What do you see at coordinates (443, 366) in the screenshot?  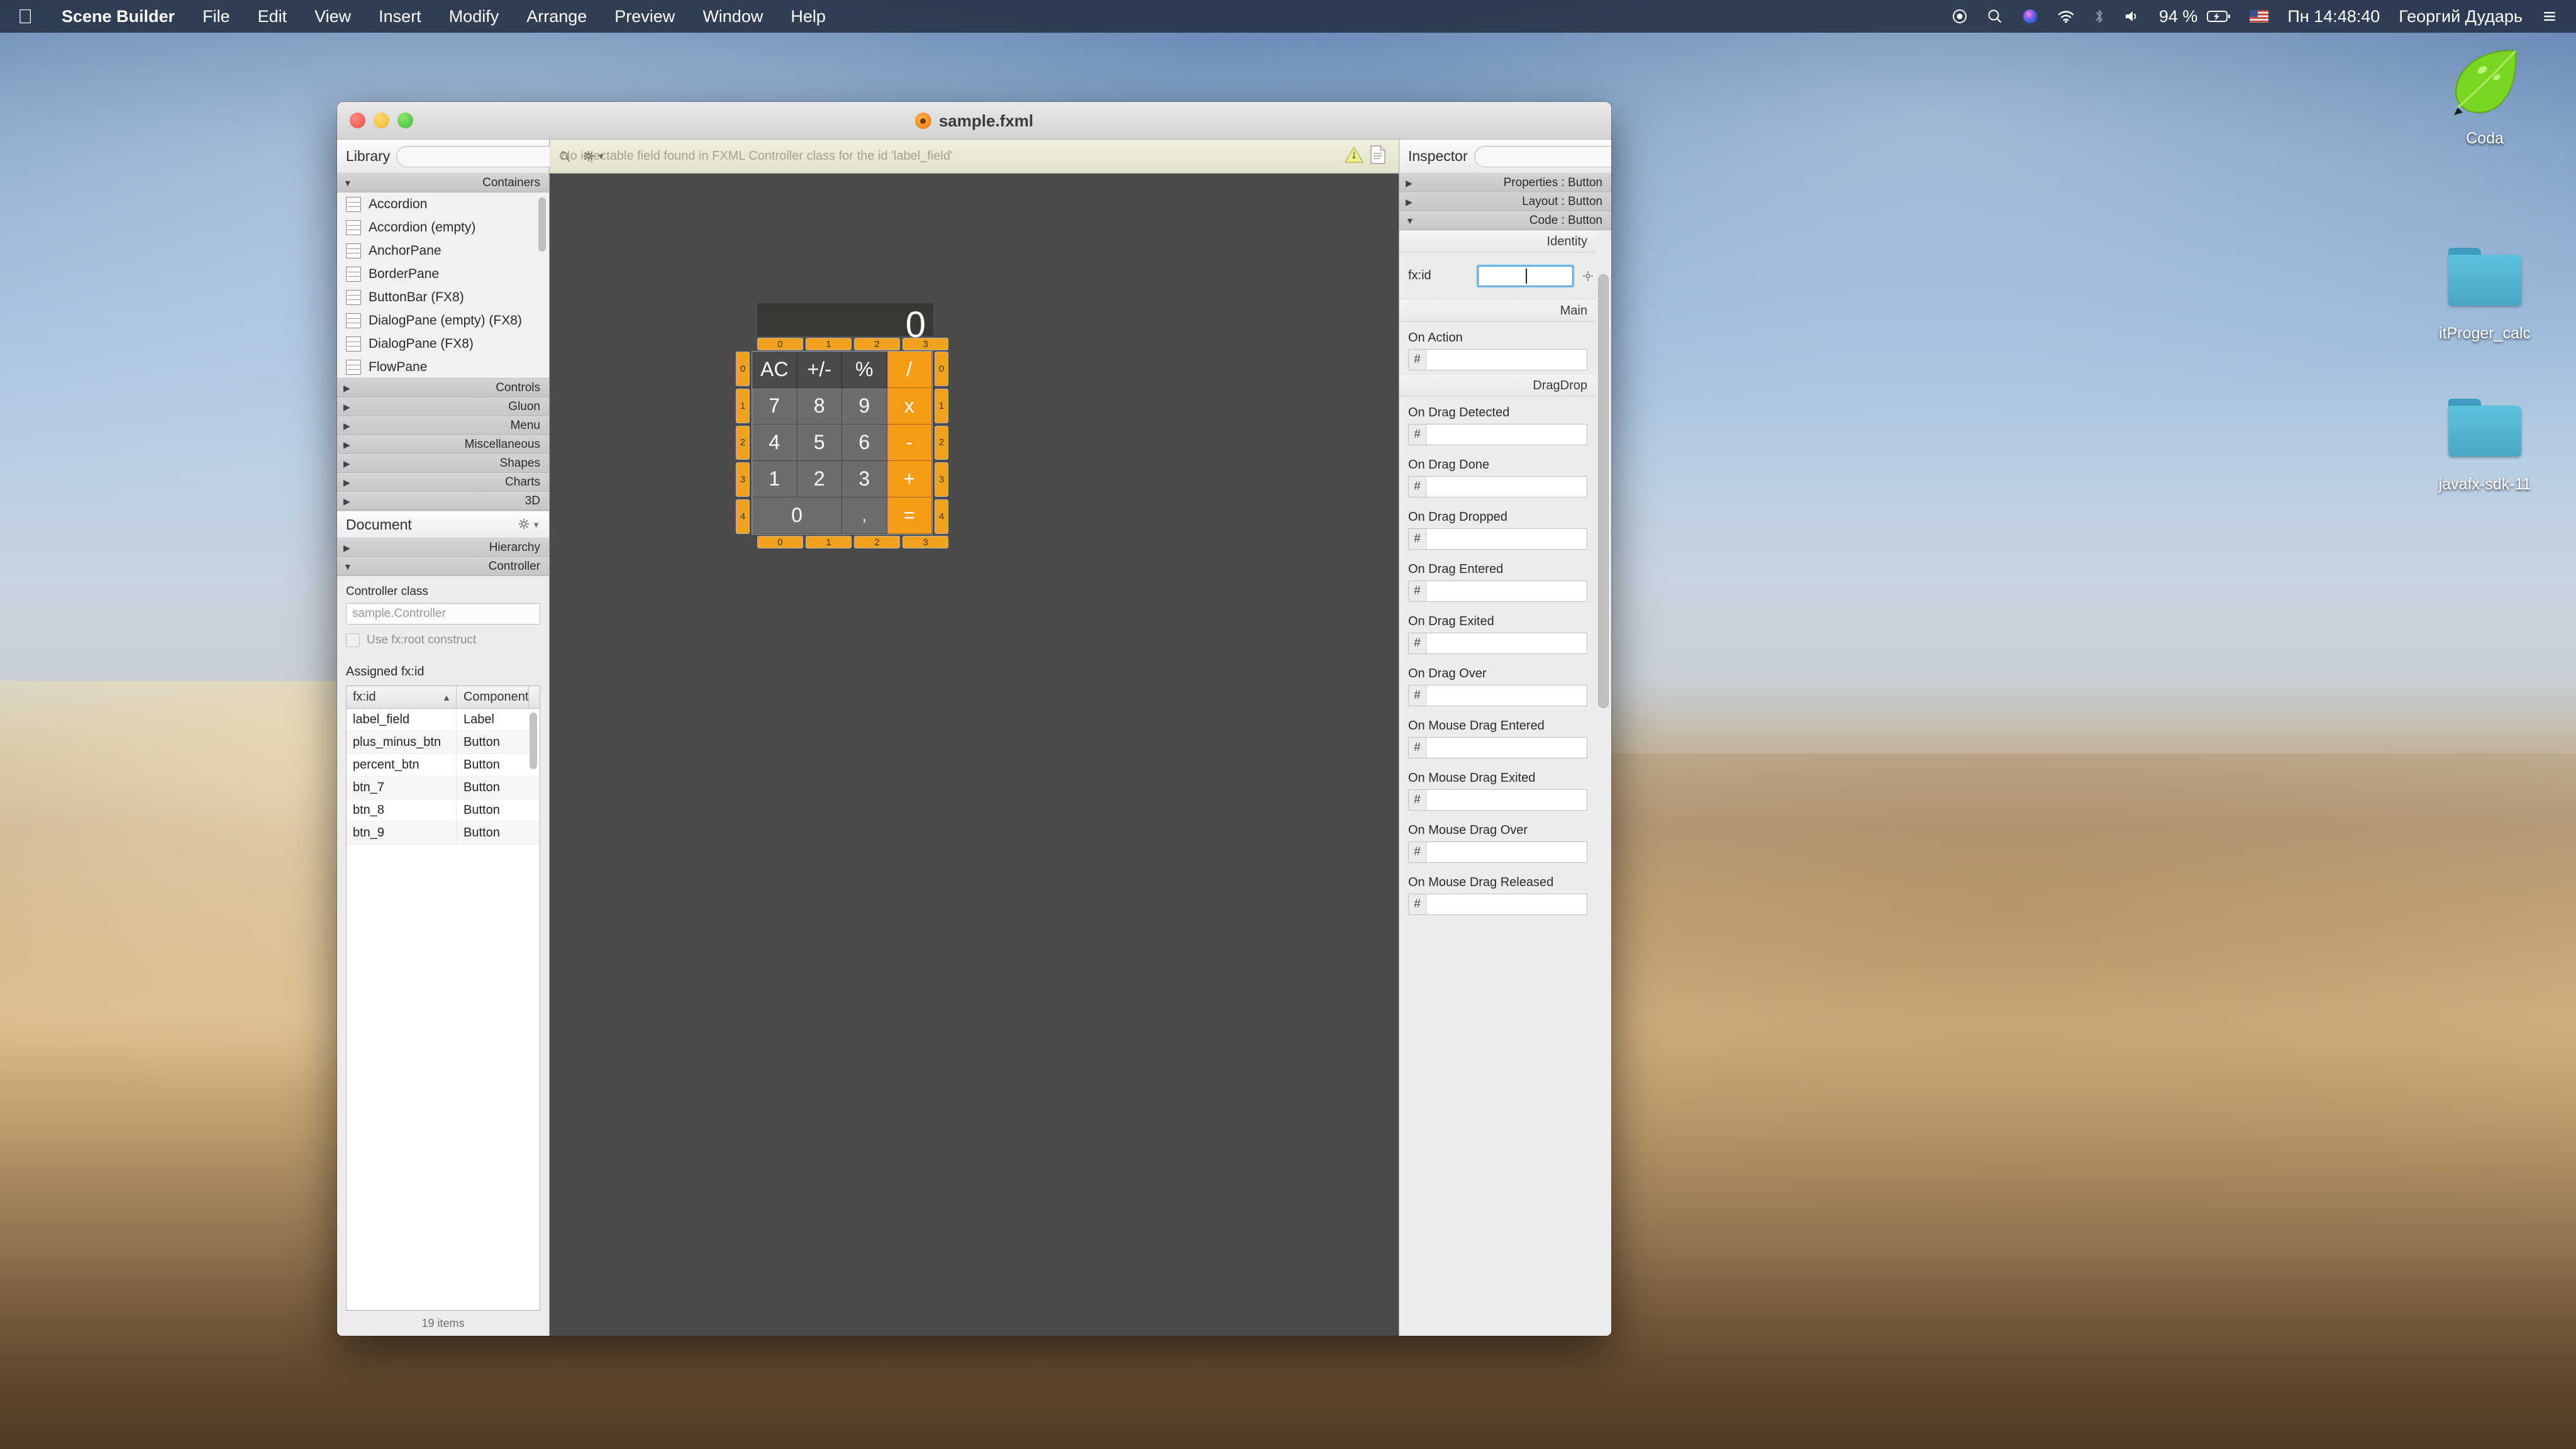 I see `list-item: FlowPane` at bounding box center [443, 366].